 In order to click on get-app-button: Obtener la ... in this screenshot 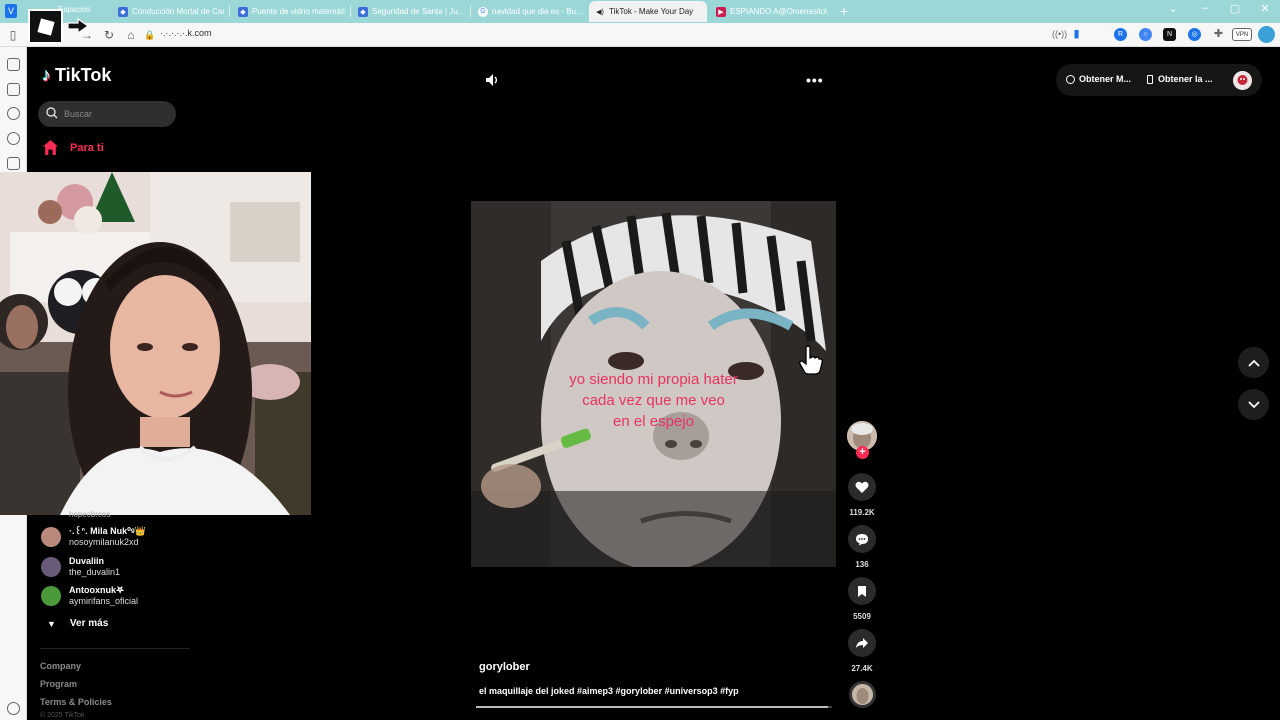, I will do `click(1180, 79)`.